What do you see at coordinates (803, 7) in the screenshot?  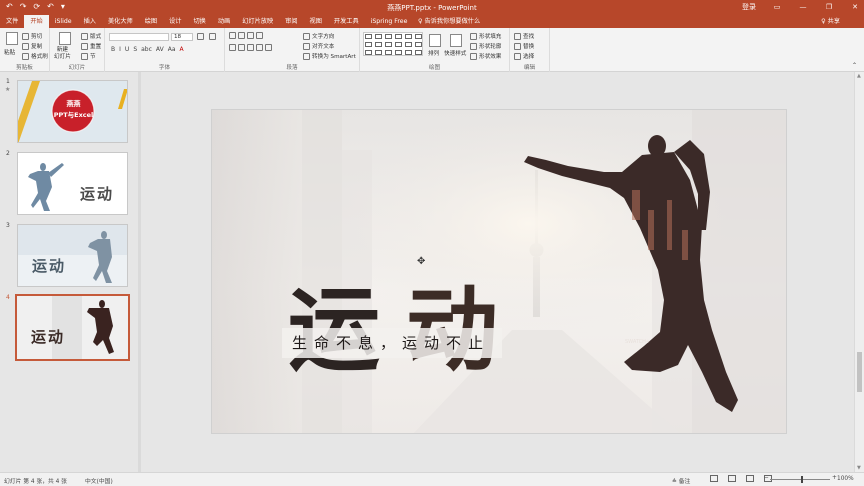 I see `minimize-icon: —` at bounding box center [803, 7].